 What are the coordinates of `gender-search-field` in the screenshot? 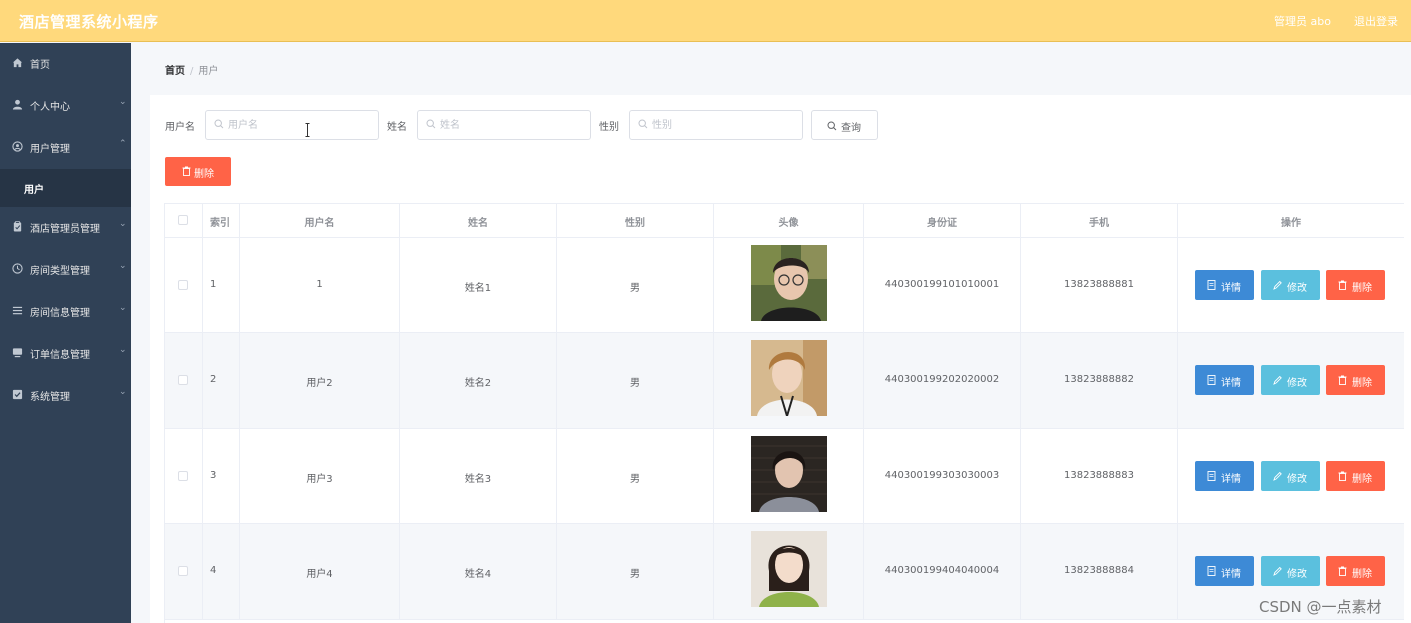 It's located at (716, 125).